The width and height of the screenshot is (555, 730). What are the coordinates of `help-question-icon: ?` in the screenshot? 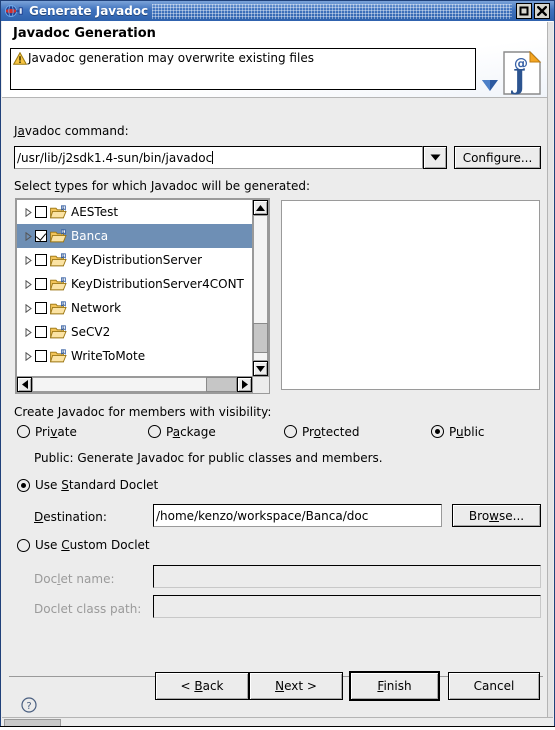 It's located at (29, 705).